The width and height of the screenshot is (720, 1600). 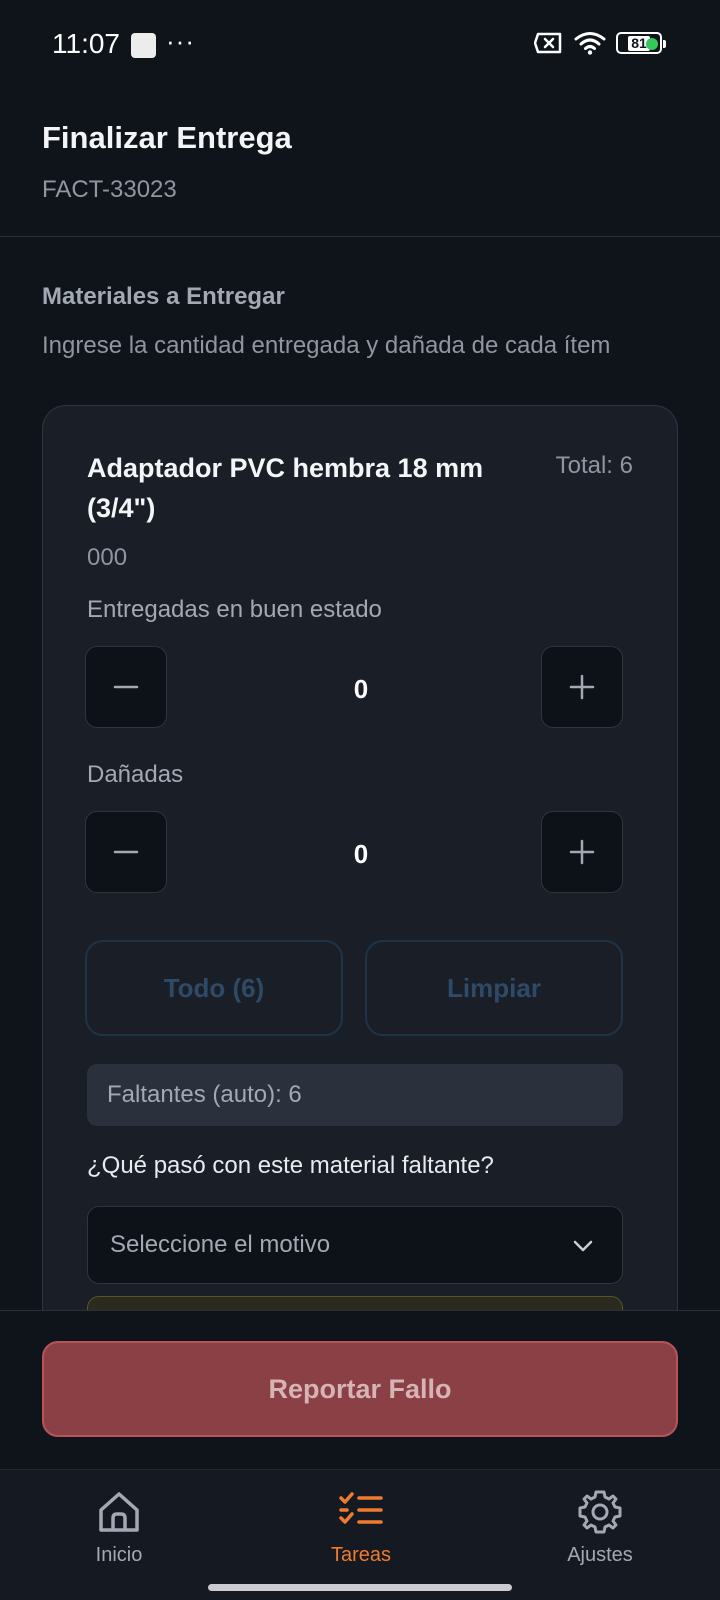 What do you see at coordinates (361, 854) in the screenshot?
I see `damaged-quantity-value: 0` at bounding box center [361, 854].